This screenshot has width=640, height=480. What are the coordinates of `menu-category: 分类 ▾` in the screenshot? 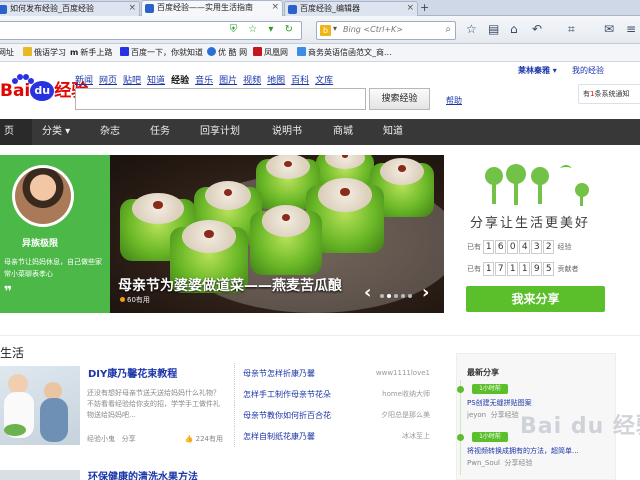 It's located at (56, 132).